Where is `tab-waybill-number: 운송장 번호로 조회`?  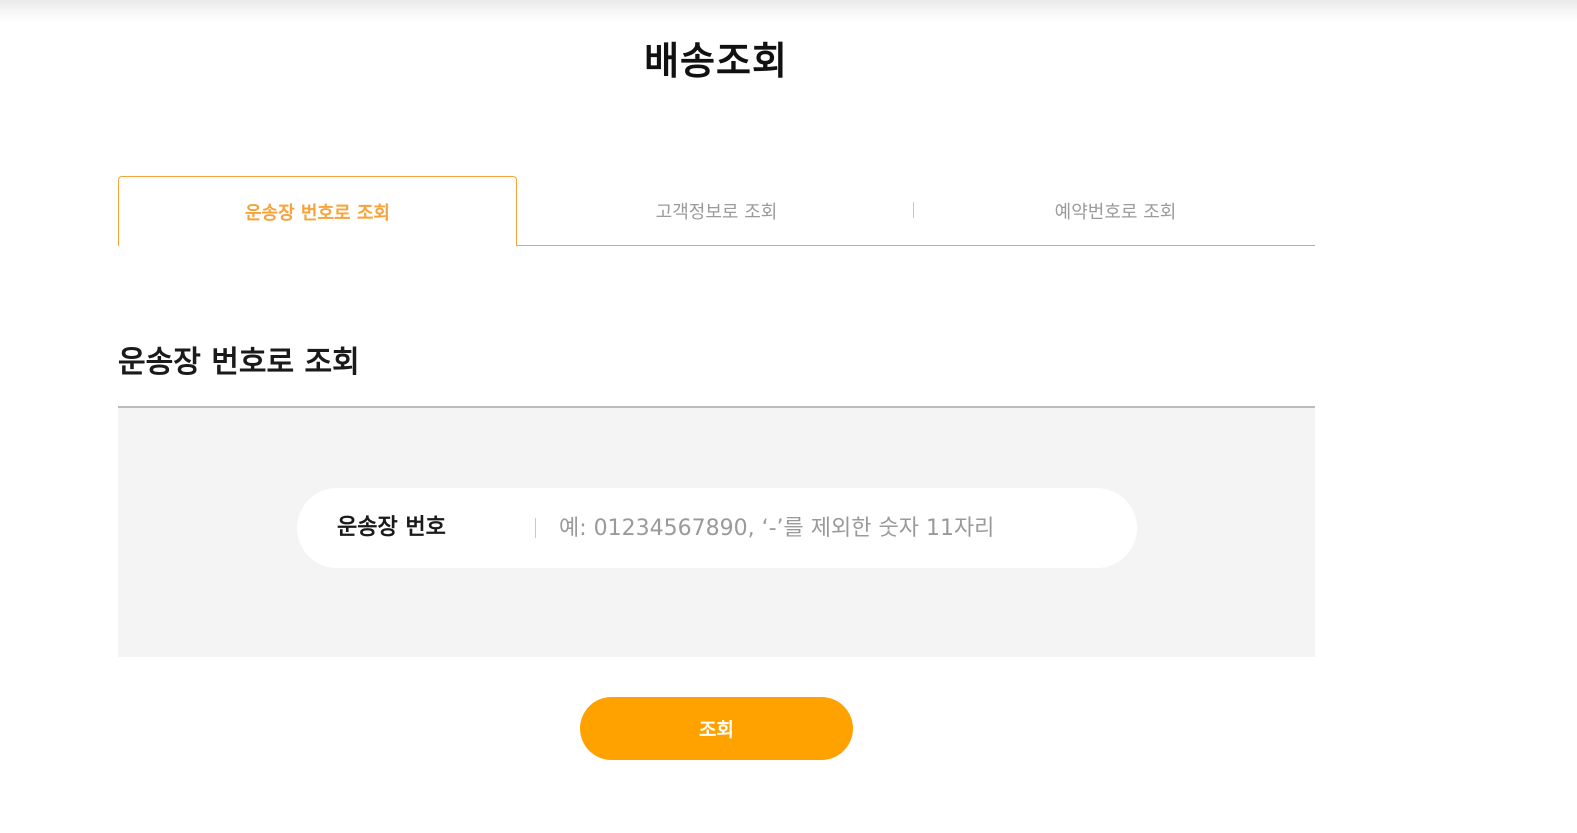 tab-waybill-number: 운송장 번호로 조회 is located at coordinates (317, 211).